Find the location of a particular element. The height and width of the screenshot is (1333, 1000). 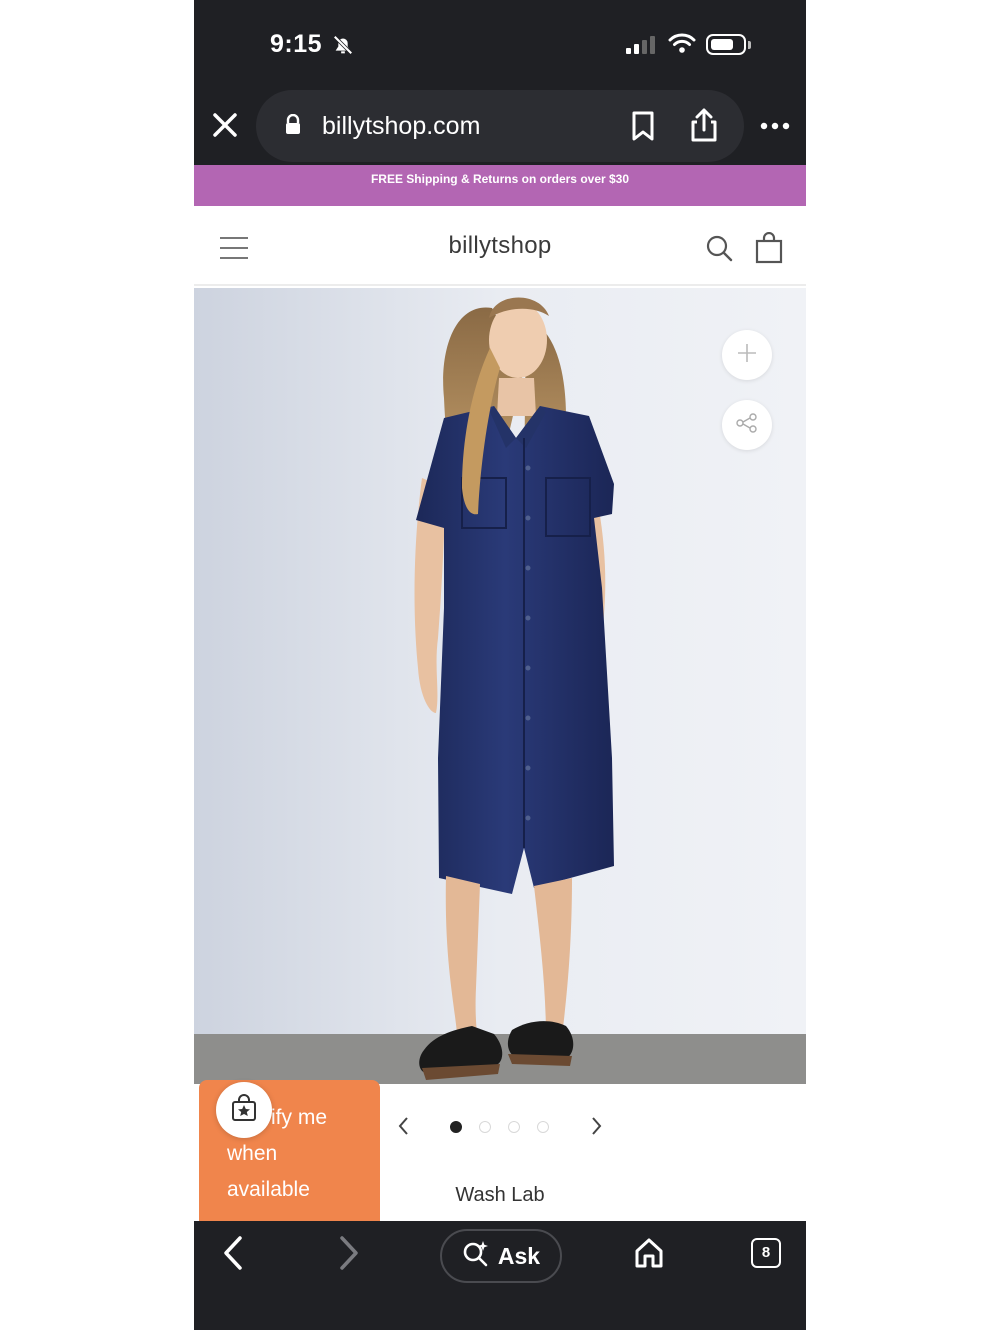

share-icon is located at coordinates (704, 127).